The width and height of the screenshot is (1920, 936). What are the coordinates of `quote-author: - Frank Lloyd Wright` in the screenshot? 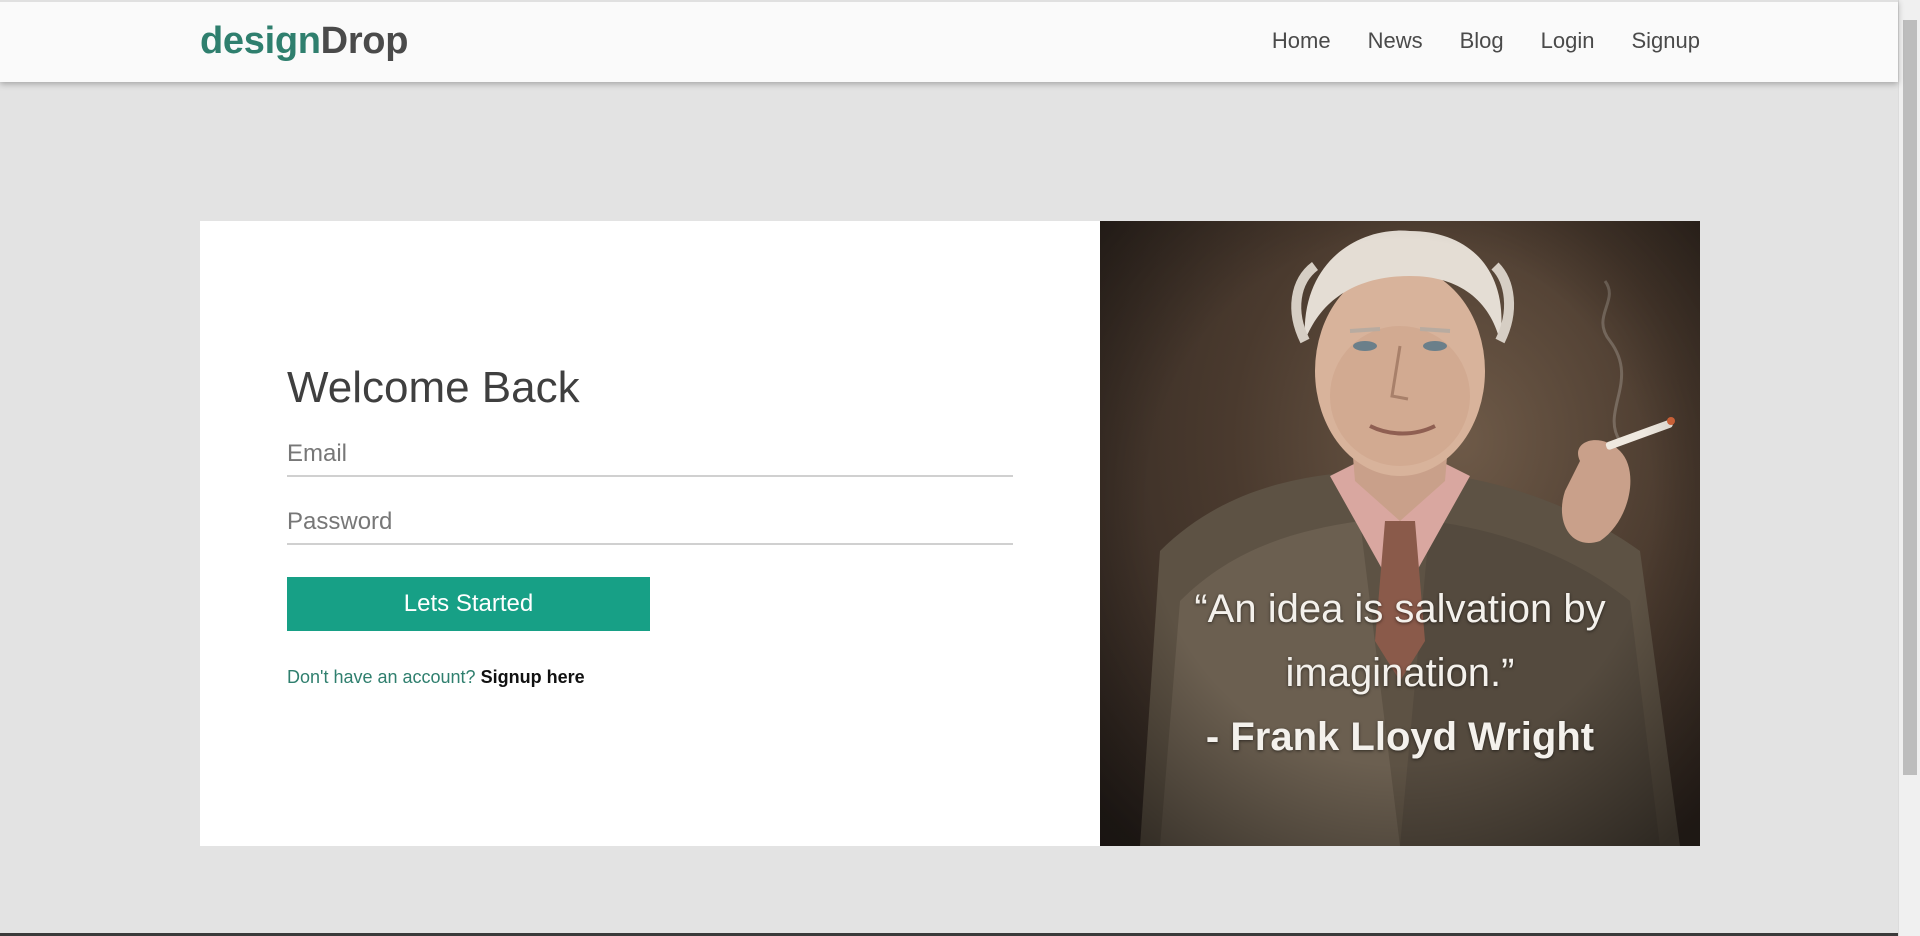 It's located at (1400, 737).